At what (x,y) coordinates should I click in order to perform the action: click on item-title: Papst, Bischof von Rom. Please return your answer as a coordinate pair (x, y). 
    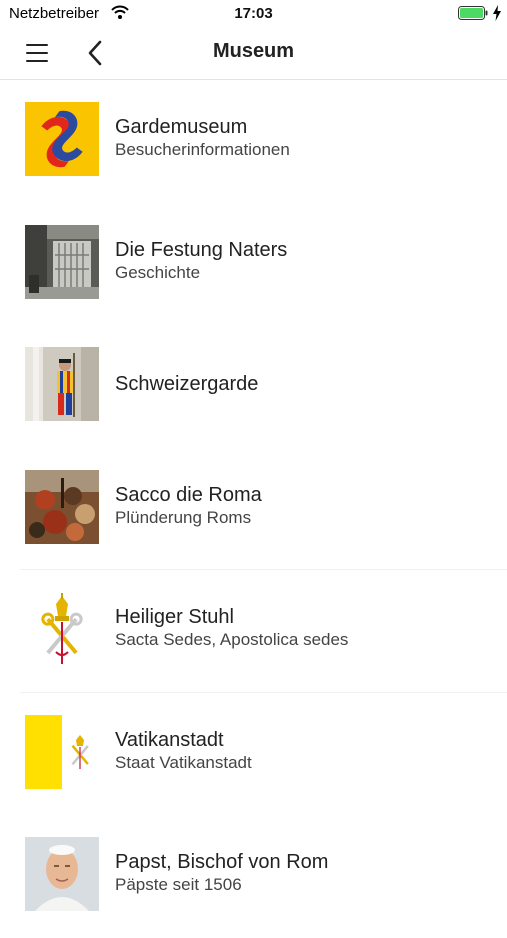
    Looking at the image, I should click on (222, 862).